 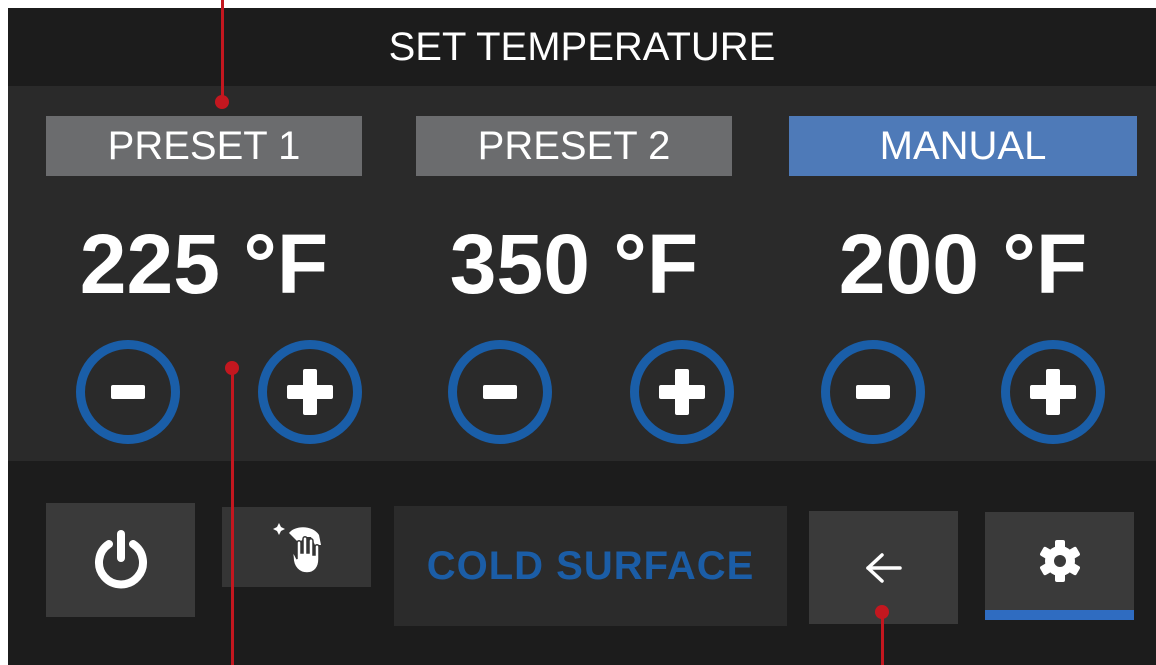 I want to click on settings-selected-indicator, so click(x=1059, y=615).